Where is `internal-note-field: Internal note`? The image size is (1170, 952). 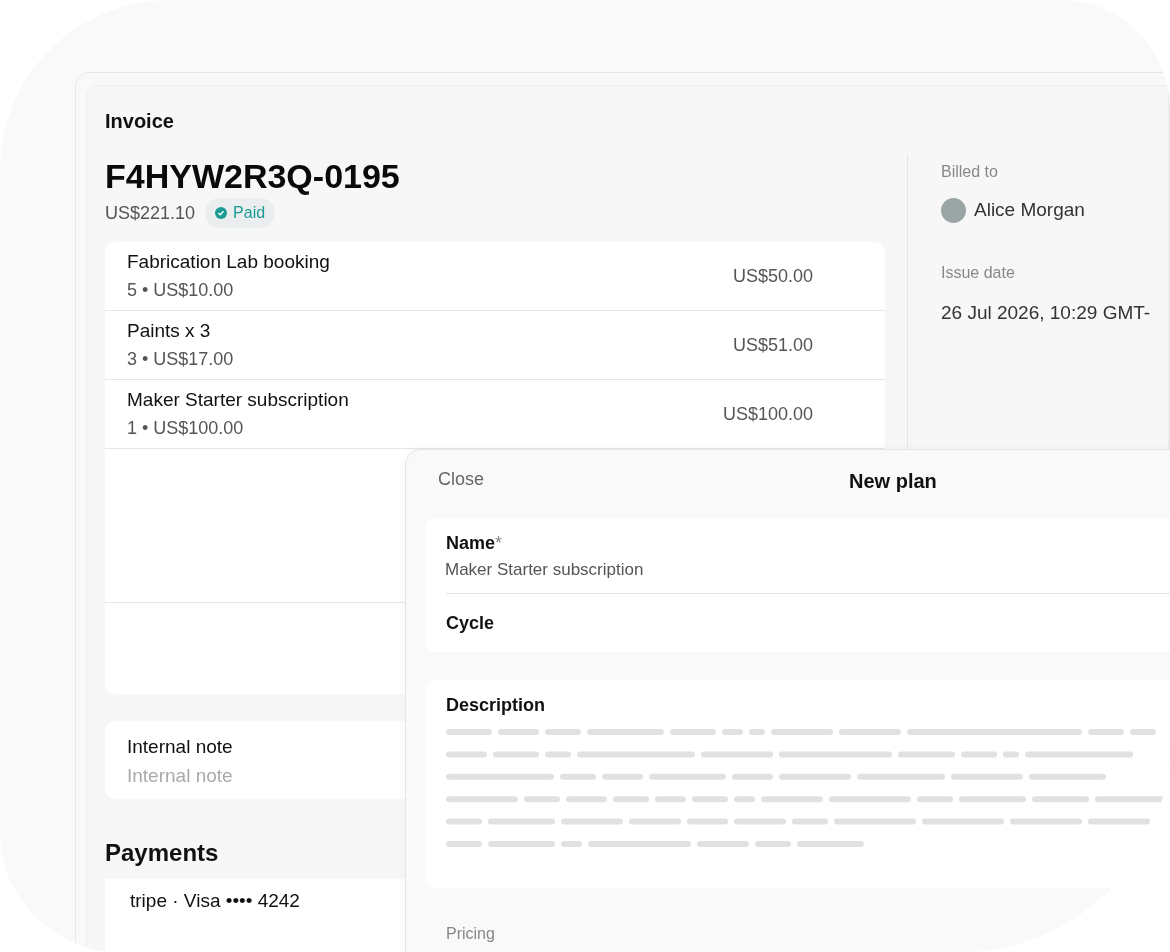 internal-note-field: Internal note is located at coordinates (252, 775).